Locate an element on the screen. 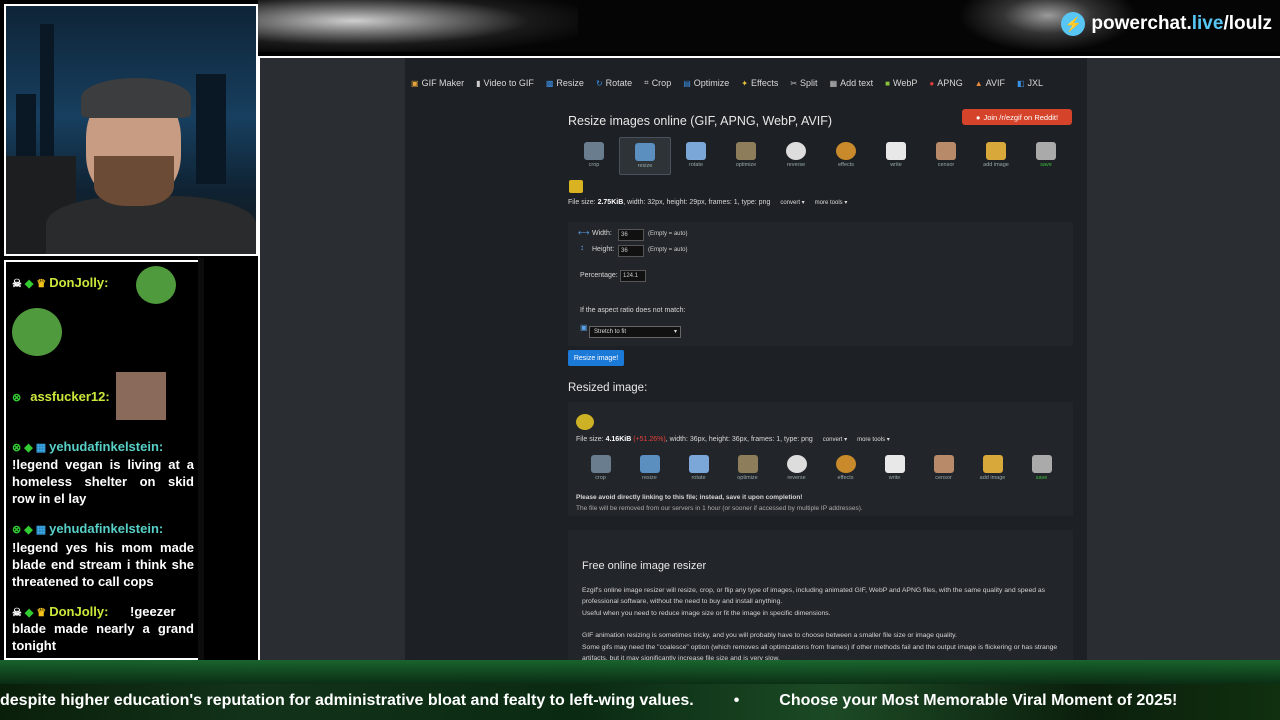 The height and width of the screenshot is (720, 1280). height-hint: (Empty = auto) is located at coordinates (668, 250).